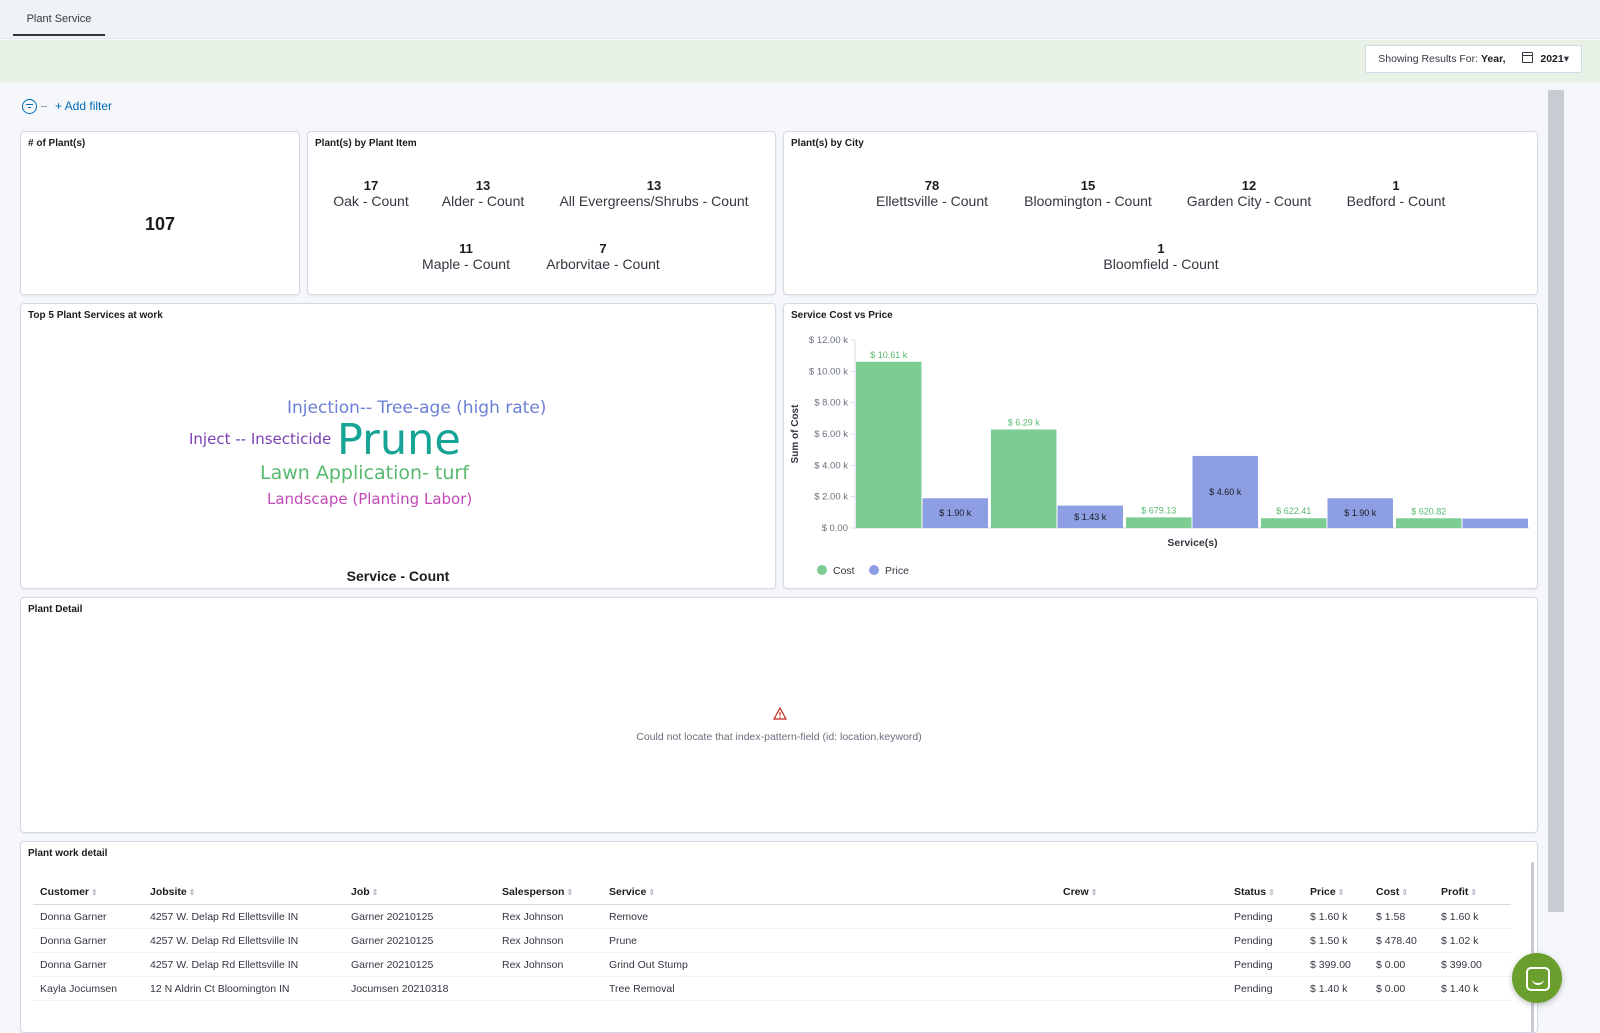 This screenshot has width=1600, height=1033. I want to click on table-scrollbar, so click(1532, 947).